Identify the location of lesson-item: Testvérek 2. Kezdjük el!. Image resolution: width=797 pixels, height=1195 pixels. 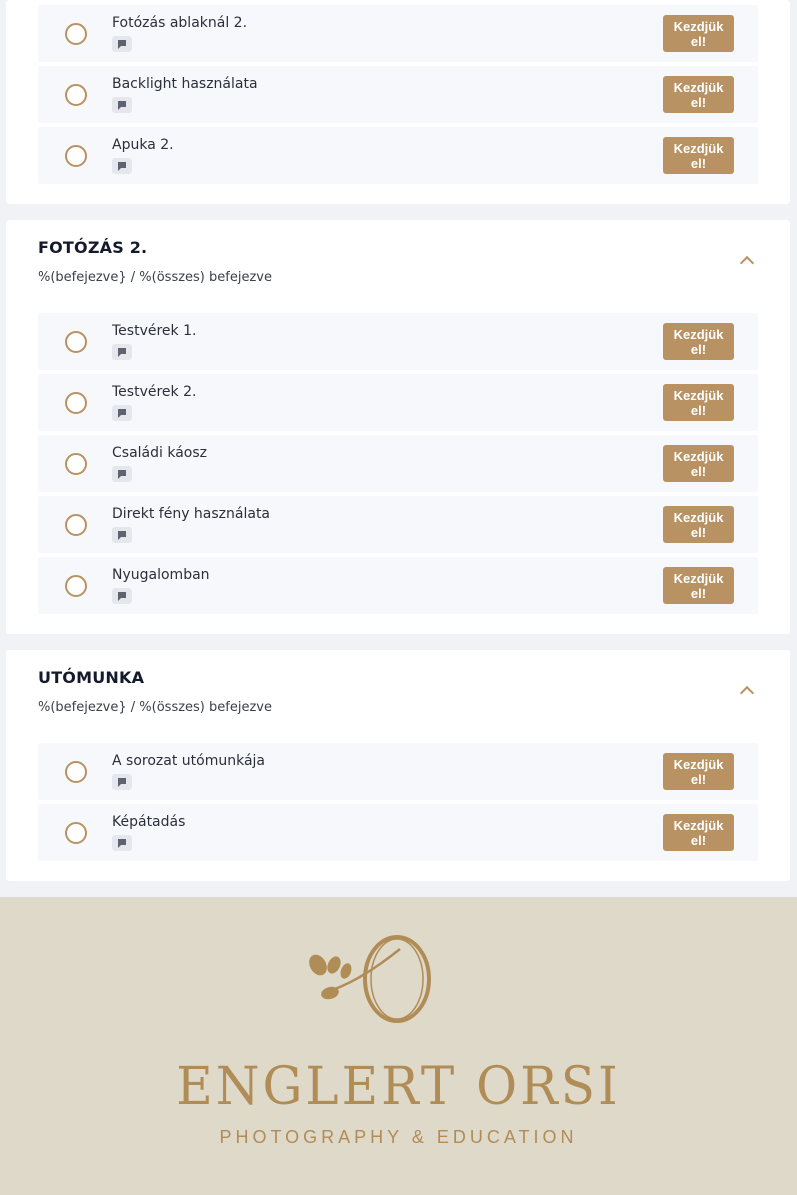
(398, 402).